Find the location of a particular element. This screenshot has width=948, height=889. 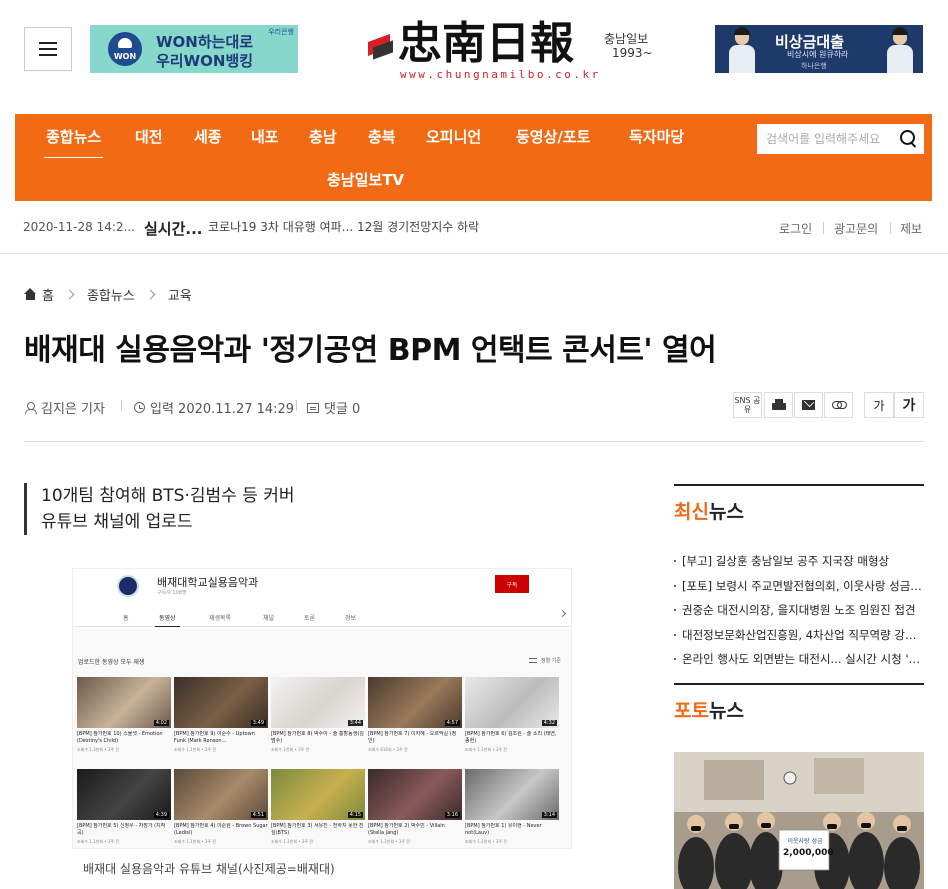

person-icon is located at coordinates (31, 408).